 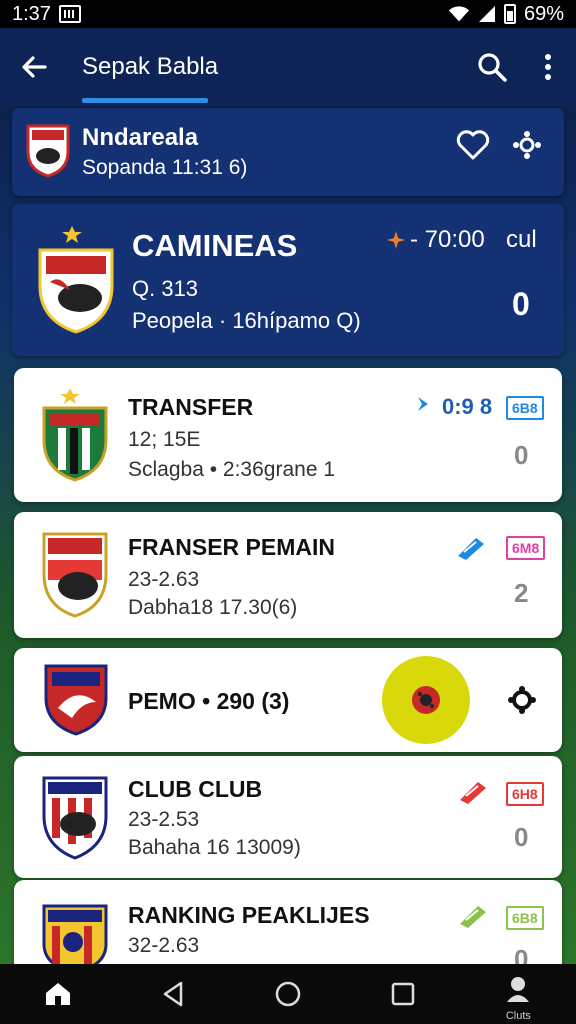 I want to click on status-badge: 6M8, so click(x=526, y=548).